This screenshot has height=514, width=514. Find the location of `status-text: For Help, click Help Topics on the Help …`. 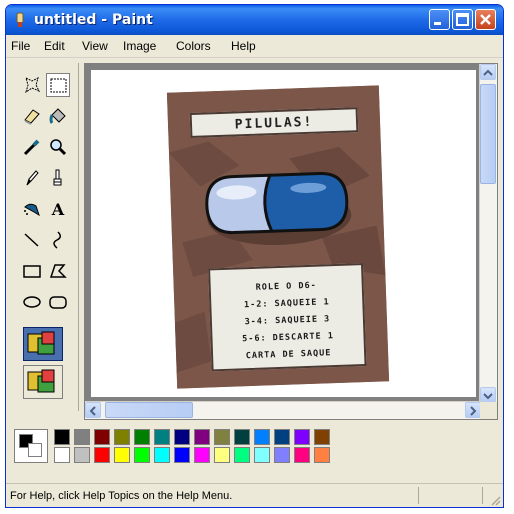

status-text: For Help, click Help Topics on the Help … is located at coordinates (121, 496).